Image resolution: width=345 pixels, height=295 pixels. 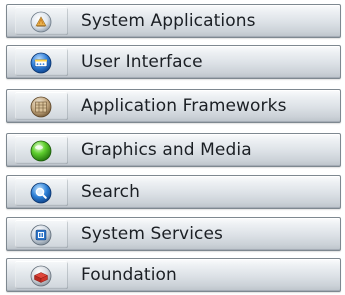 What do you see at coordinates (168, 21) in the screenshot?
I see `layer-label: System Applications` at bounding box center [168, 21].